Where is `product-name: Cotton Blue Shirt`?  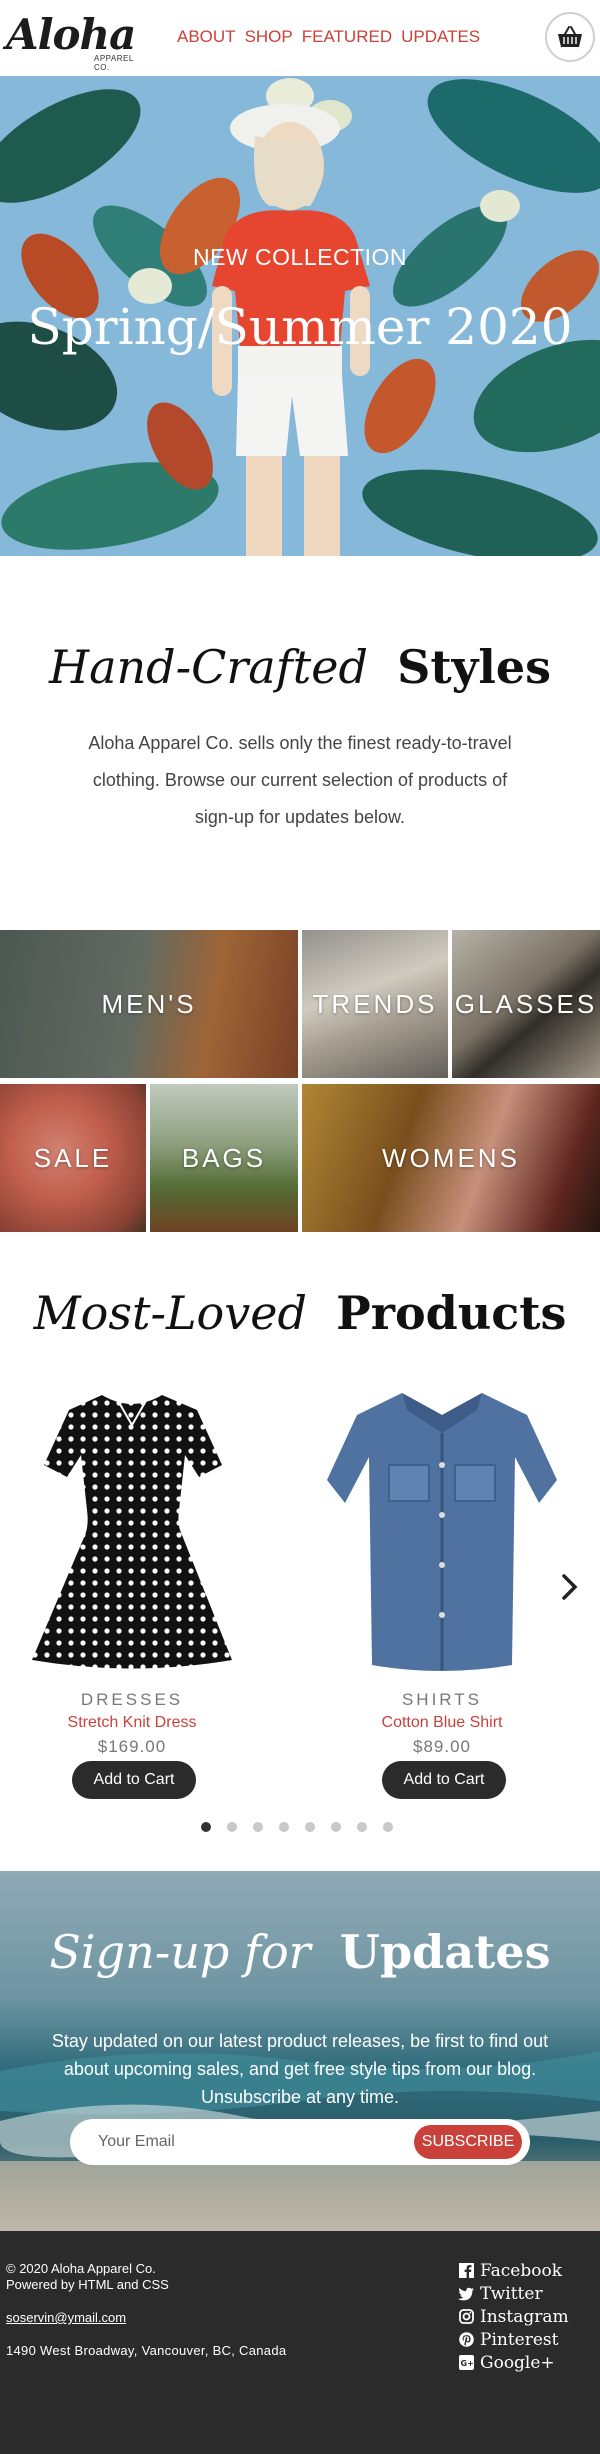 product-name: Cotton Blue Shirt is located at coordinates (442, 1723).